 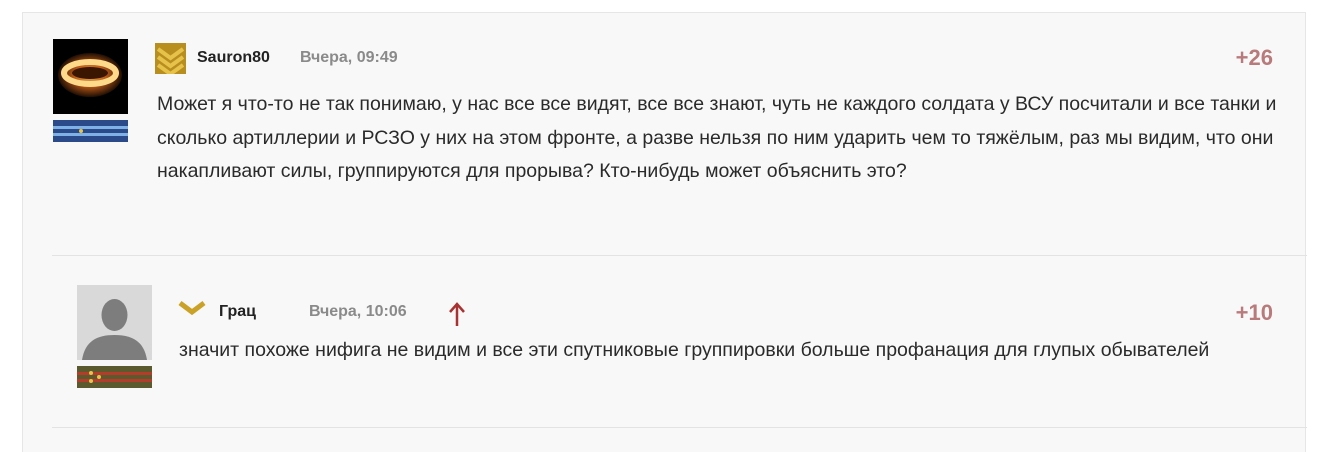 I want to click on comment-author: Sauron80, so click(x=233, y=58).